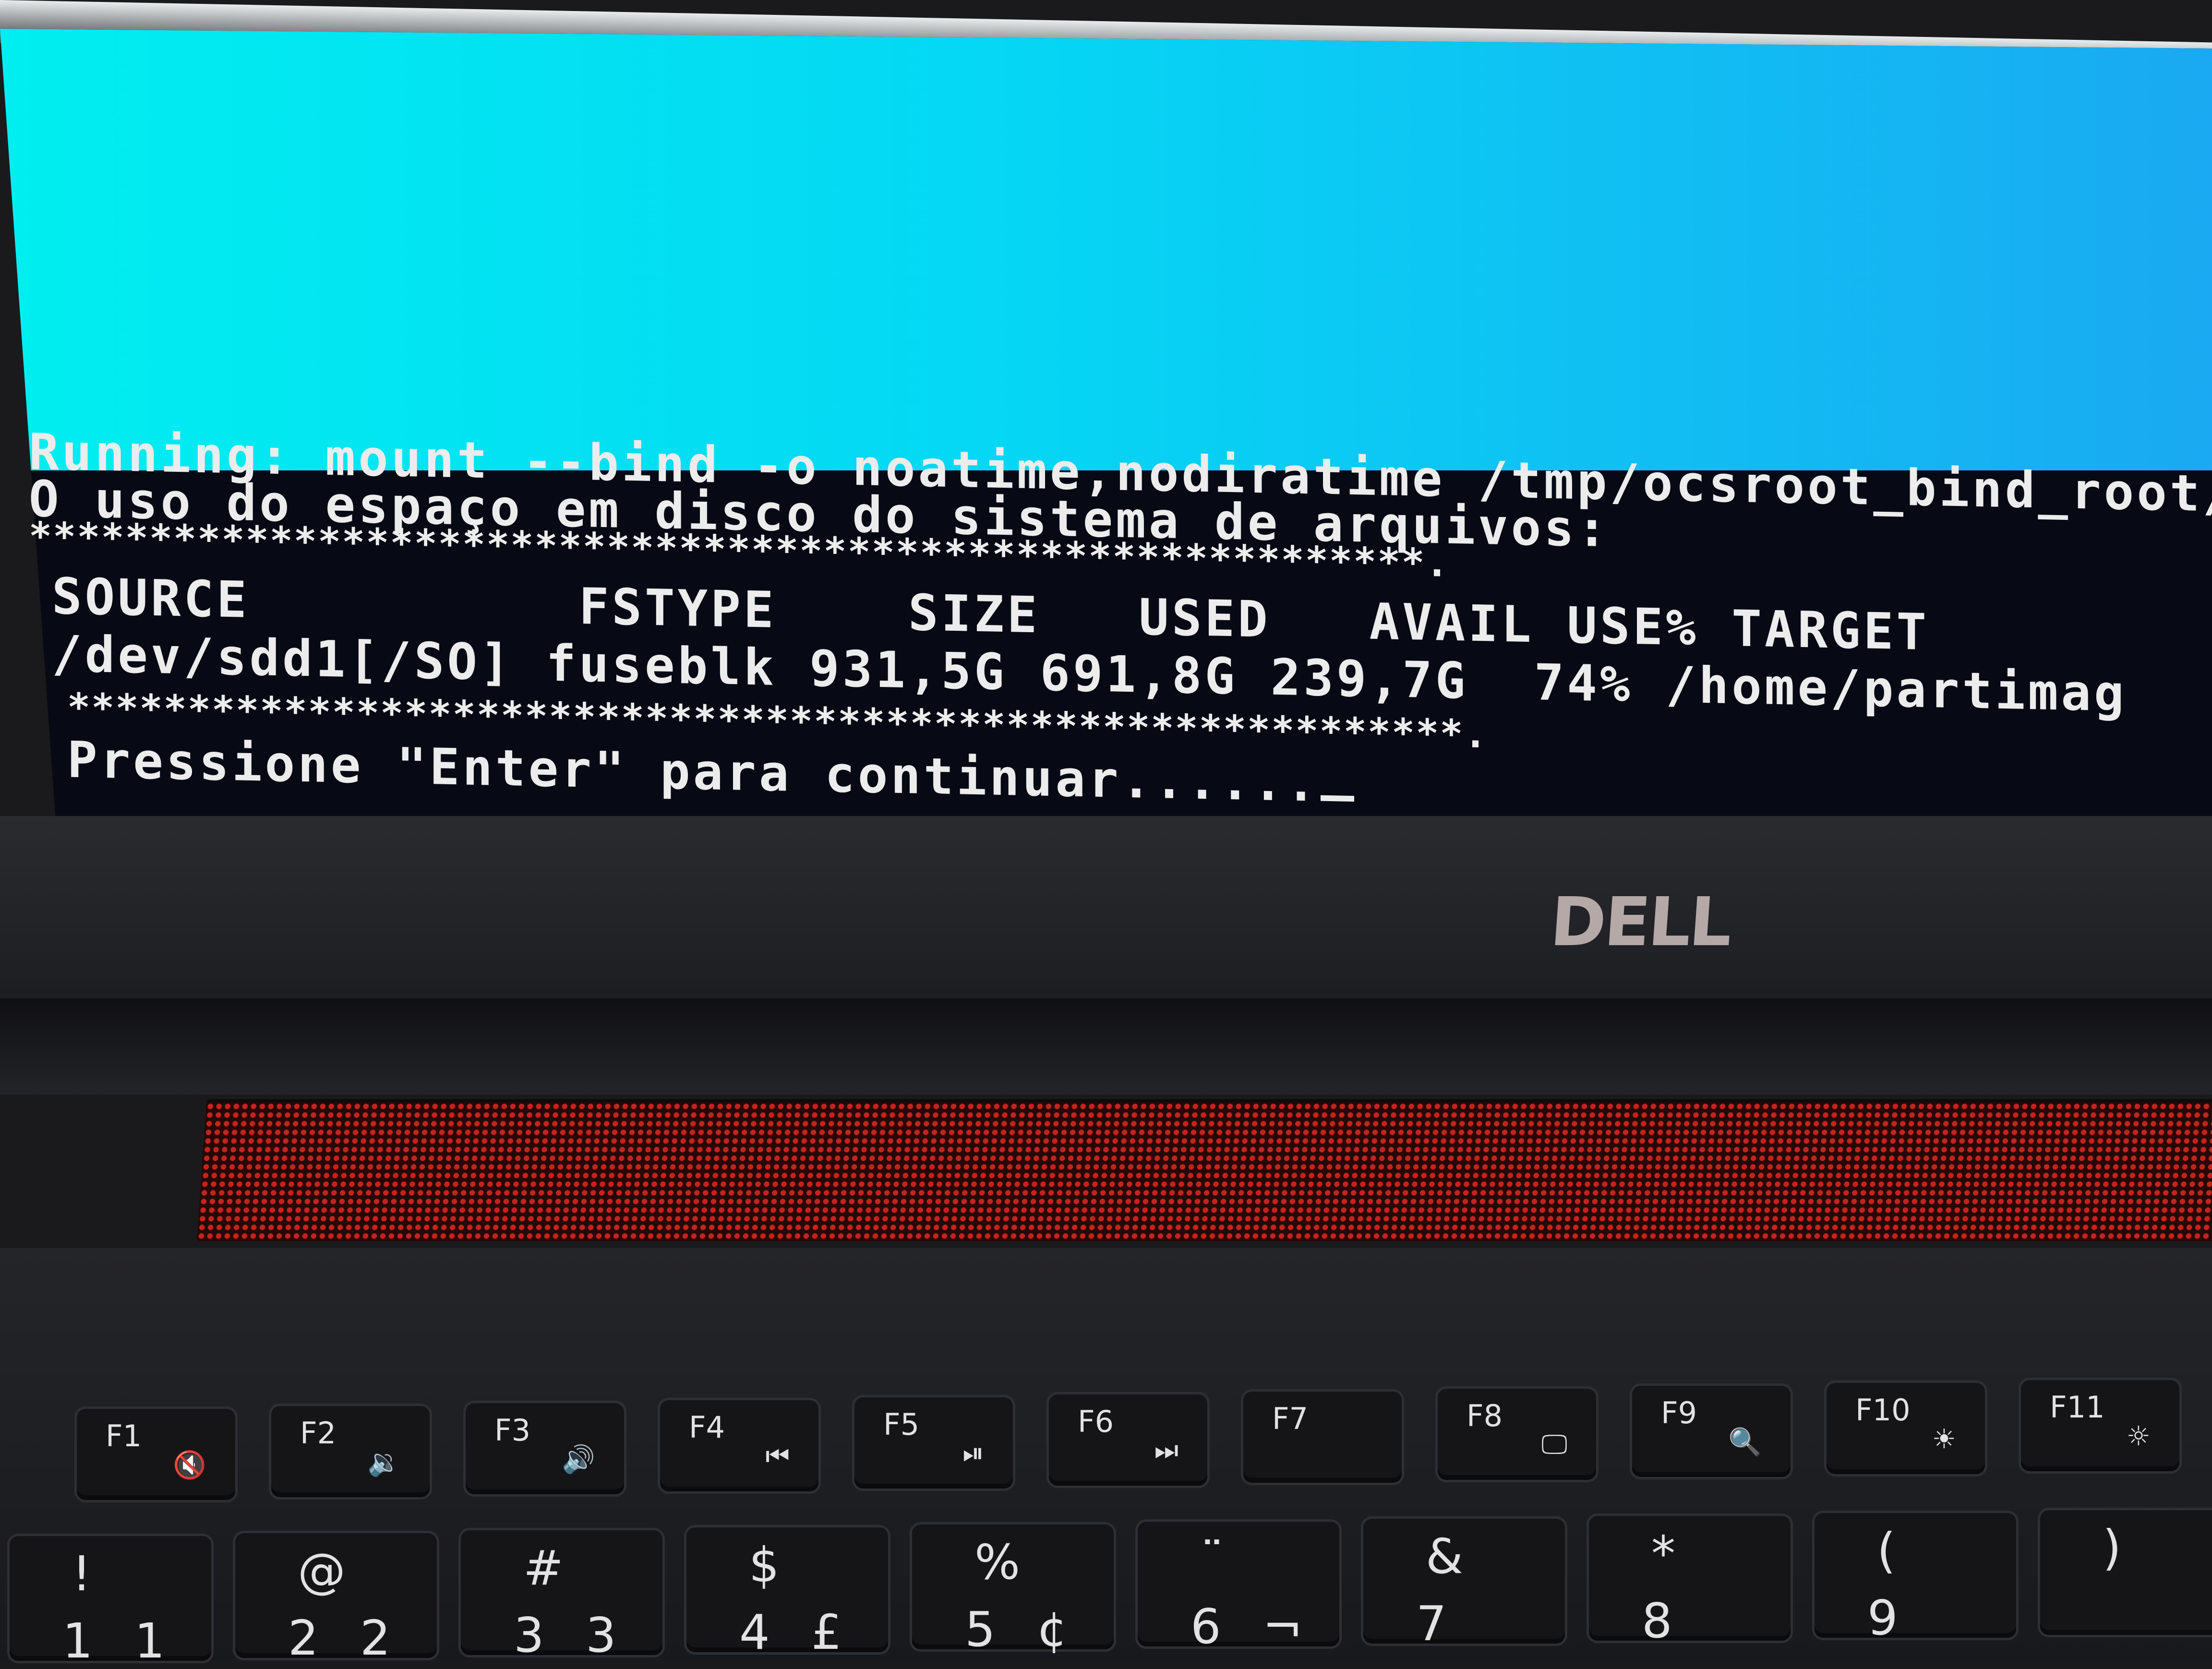 The height and width of the screenshot is (1669, 2212). I want to click on key-f11: F11 ☼, so click(2100, 1425).